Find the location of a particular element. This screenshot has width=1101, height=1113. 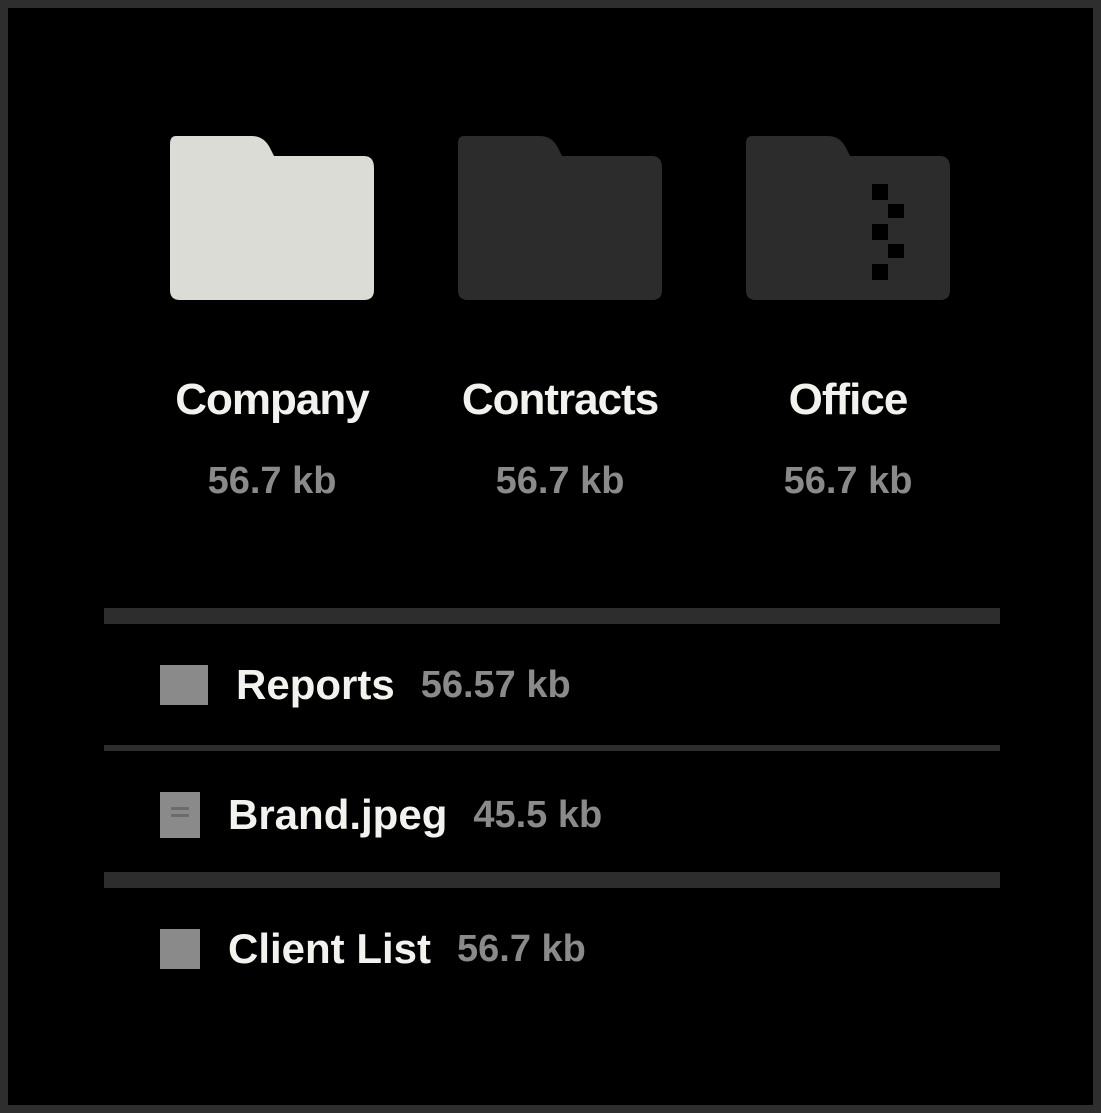

file-size: 45.5 kb is located at coordinates (538, 815).